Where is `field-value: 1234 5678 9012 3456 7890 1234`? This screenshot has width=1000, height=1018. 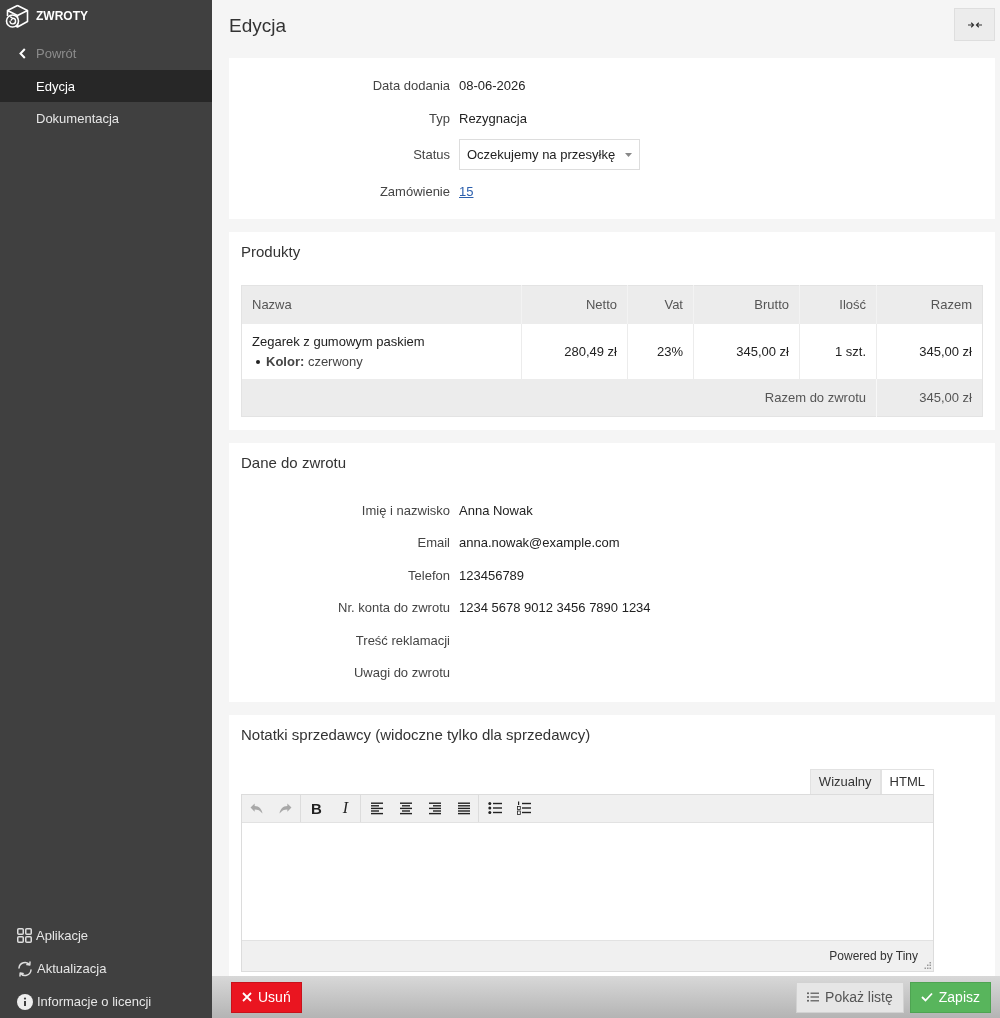
field-value: 1234 5678 9012 3456 7890 1234 is located at coordinates (555, 608).